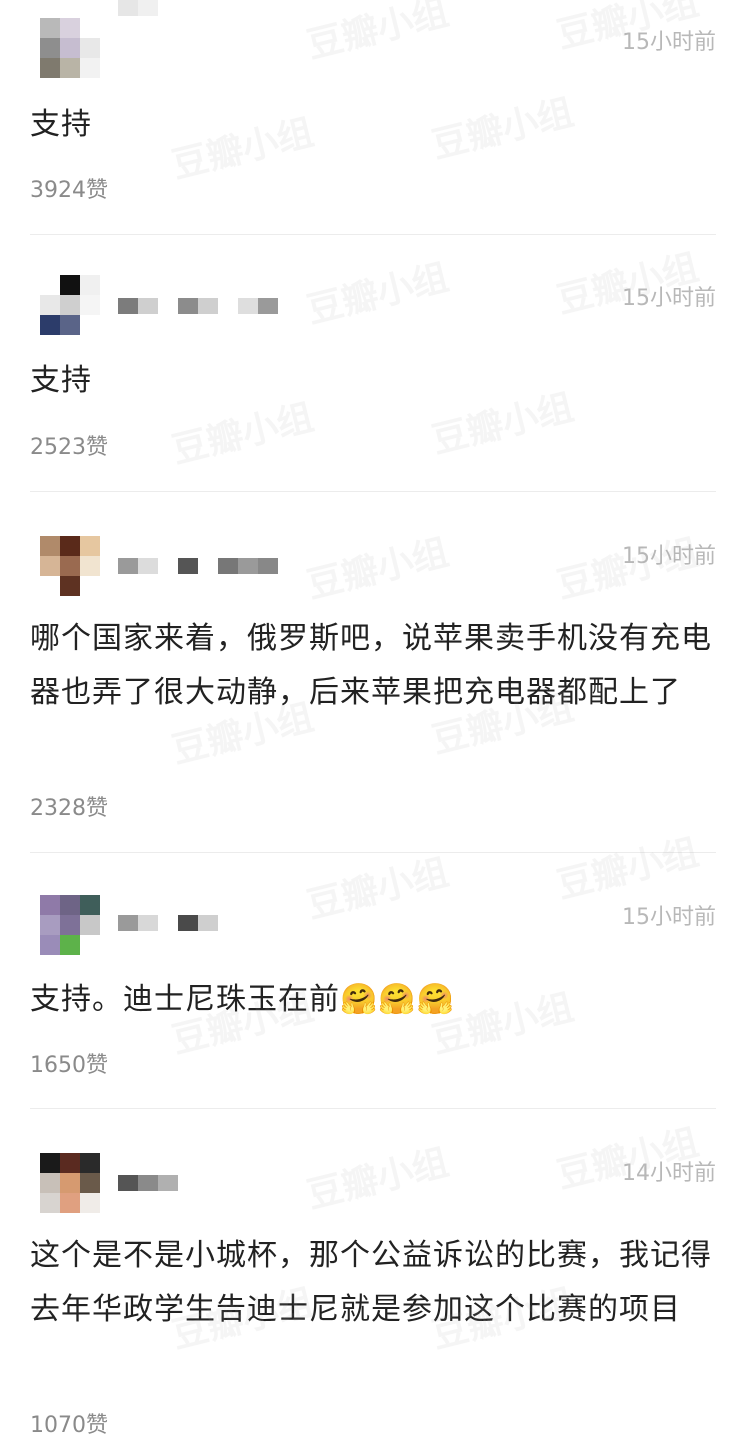  What do you see at coordinates (69, 188) in the screenshot?
I see `like-count: 3924赞` at bounding box center [69, 188].